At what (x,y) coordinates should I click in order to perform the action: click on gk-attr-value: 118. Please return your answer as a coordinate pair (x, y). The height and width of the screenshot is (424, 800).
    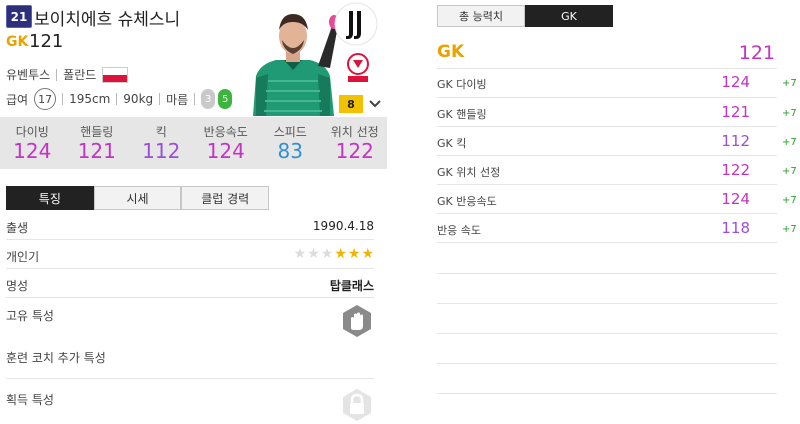
    Looking at the image, I should click on (735, 228).